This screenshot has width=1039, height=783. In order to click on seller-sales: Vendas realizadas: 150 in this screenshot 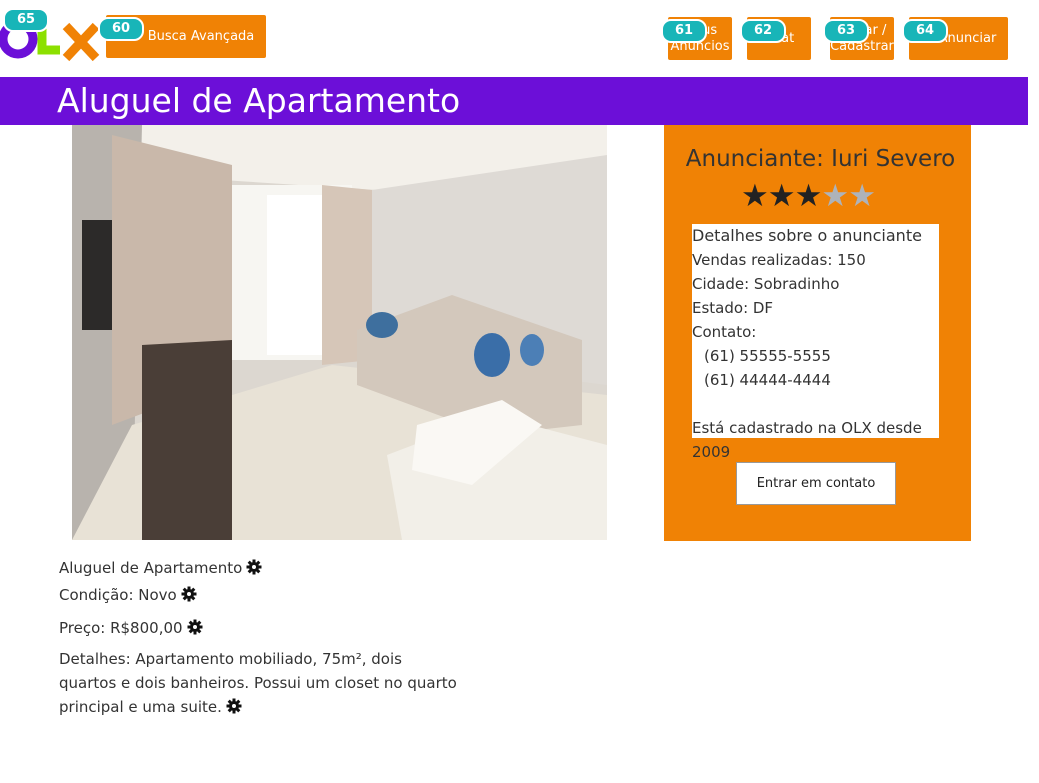, I will do `click(779, 260)`.